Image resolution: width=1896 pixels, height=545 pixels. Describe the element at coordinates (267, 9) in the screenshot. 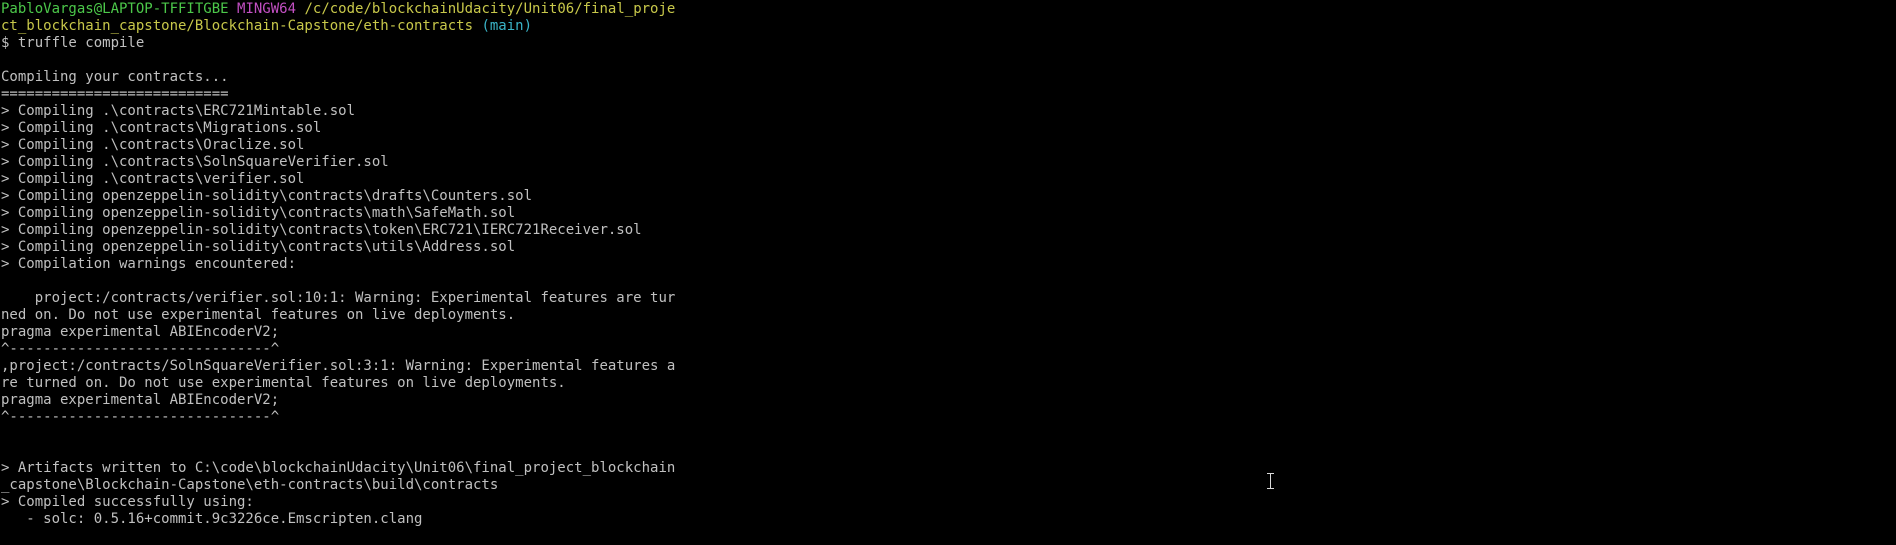

I see `prompt-shell: MINGW64` at that location.